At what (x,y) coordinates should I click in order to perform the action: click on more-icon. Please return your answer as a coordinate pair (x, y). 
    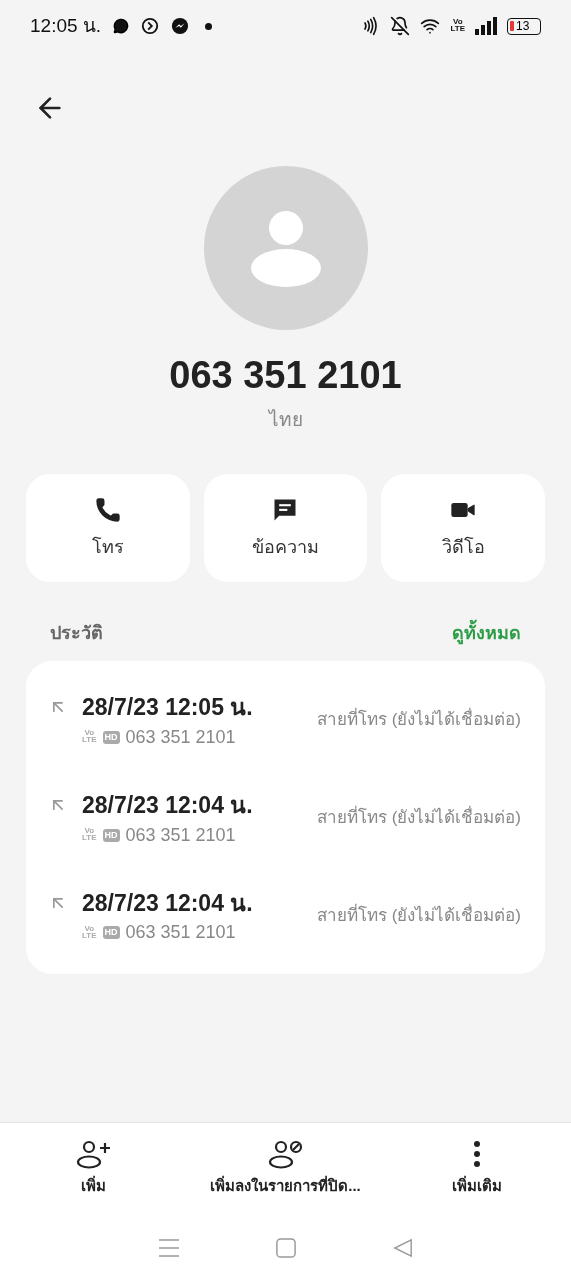
    Looking at the image, I should click on (477, 1154).